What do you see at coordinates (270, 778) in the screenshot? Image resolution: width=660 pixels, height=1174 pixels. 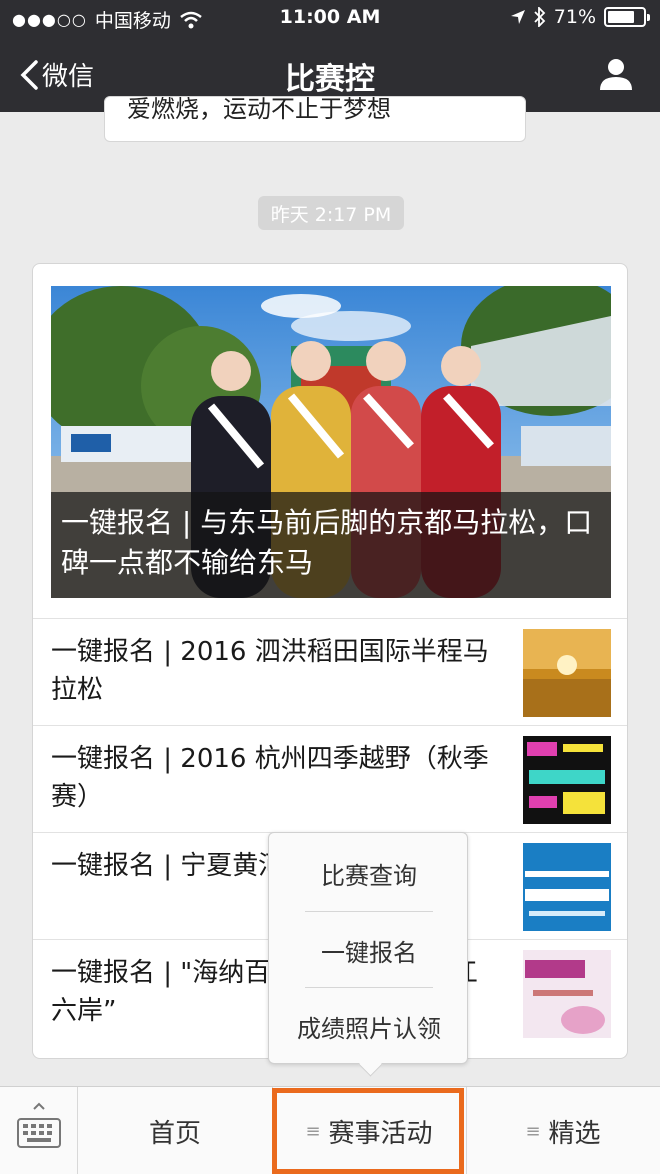 I see `list-item-title: 一键报名 | 2016 杭州四季越野（秋季赛）` at bounding box center [270, 778].